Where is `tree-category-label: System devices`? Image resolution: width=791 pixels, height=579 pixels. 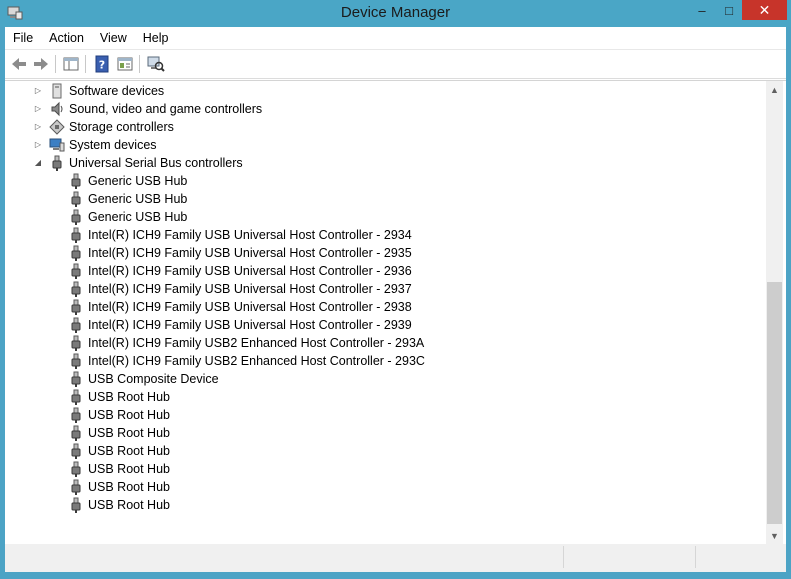 tree-category-label: System devices is located at coordinates (113, 145).